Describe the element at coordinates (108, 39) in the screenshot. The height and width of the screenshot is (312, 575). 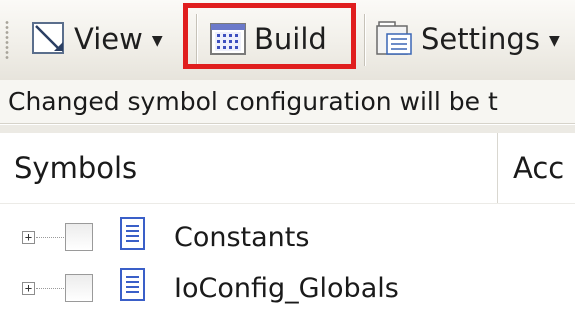
I see `view-button-label: View` at that location.